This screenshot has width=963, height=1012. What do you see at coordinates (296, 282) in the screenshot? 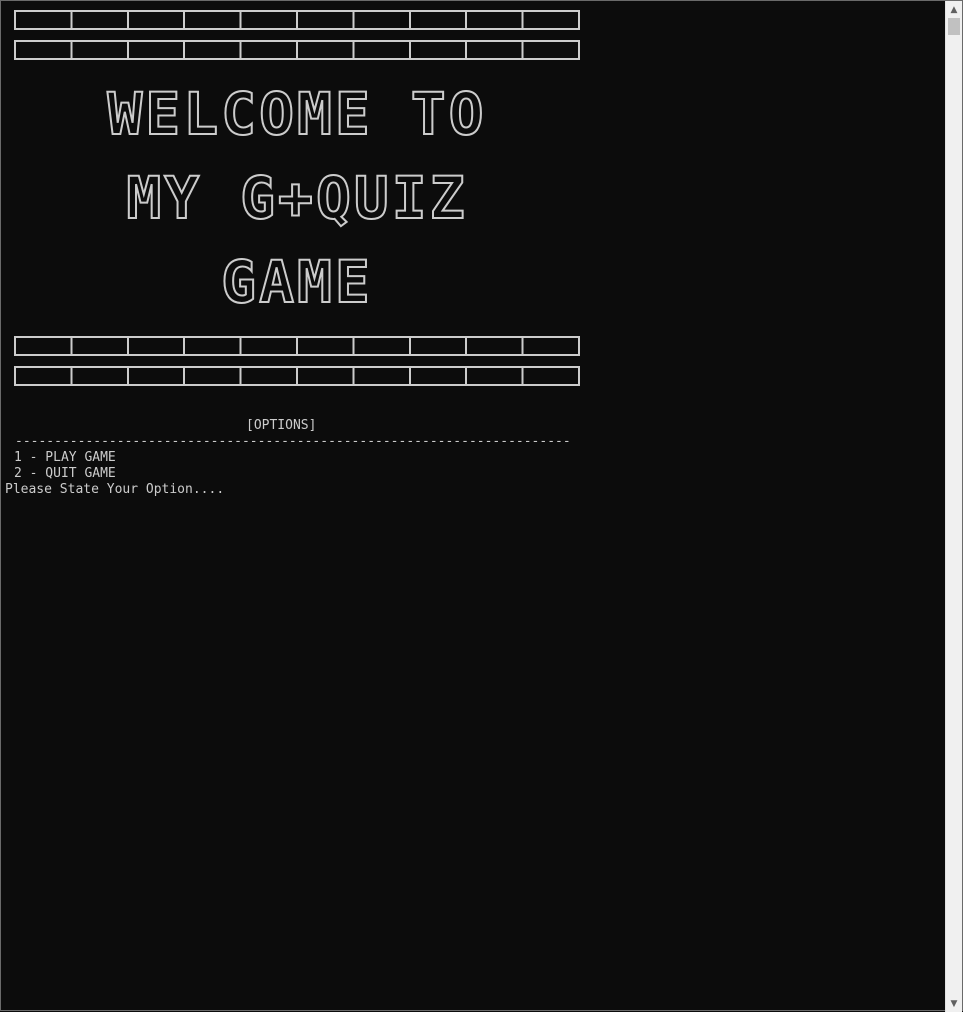
I see `banner-title-line-3: GAME` at bounding box center [296, 282].